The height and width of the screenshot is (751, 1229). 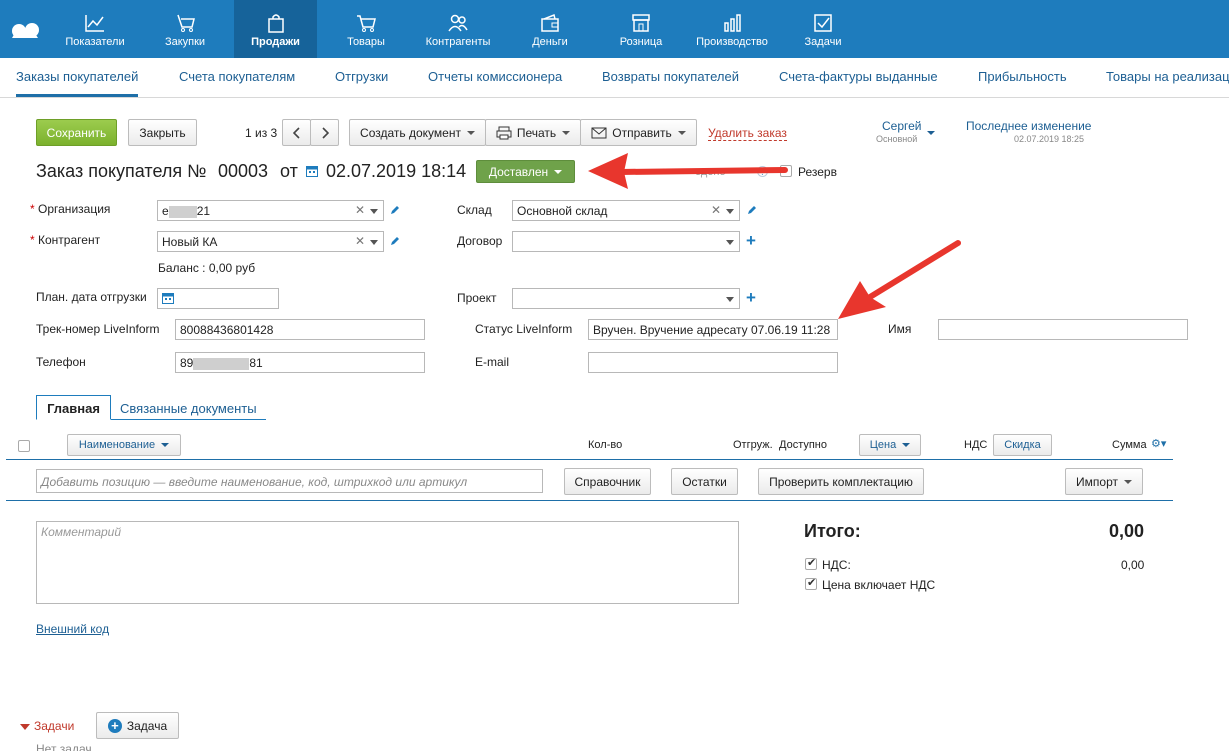 What do you see at coordinates (77, 76) in the screenshot?
I see `subnav-customer-orders: Заказы покупателей` at bounding box center [77, 76].